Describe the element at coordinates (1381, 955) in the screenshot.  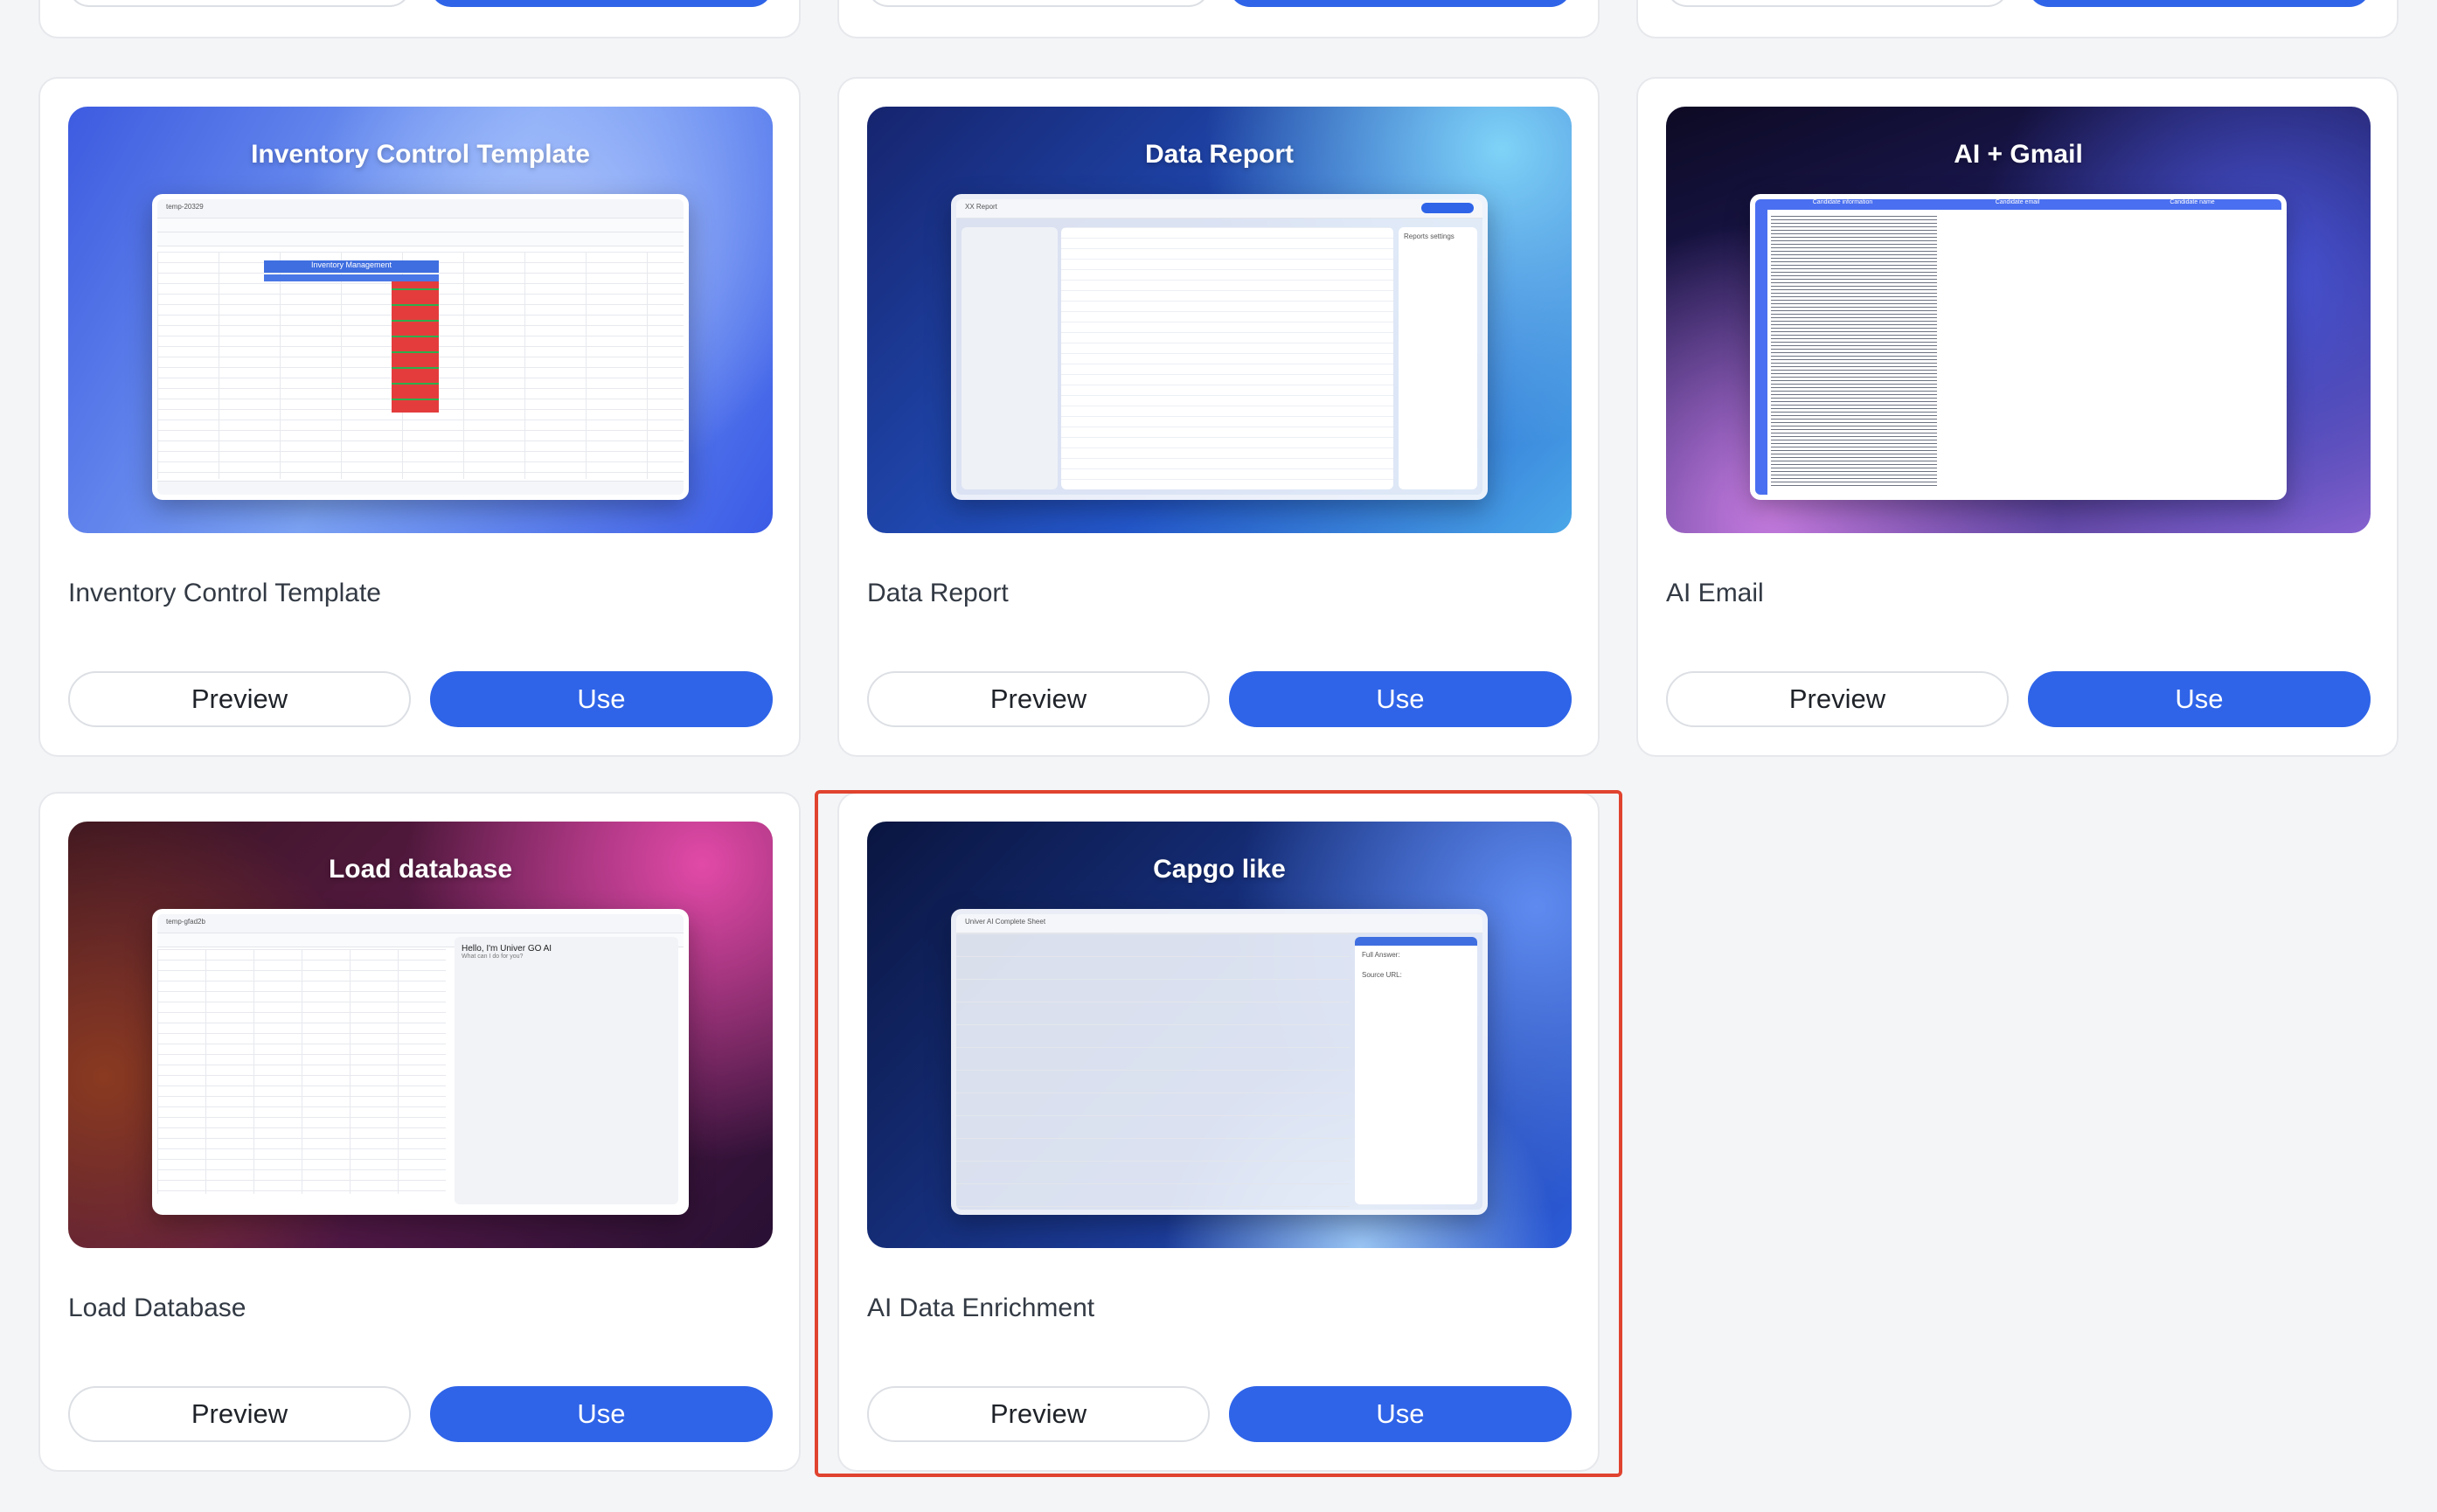
I see `answer-label: Full Answer:` at that location.